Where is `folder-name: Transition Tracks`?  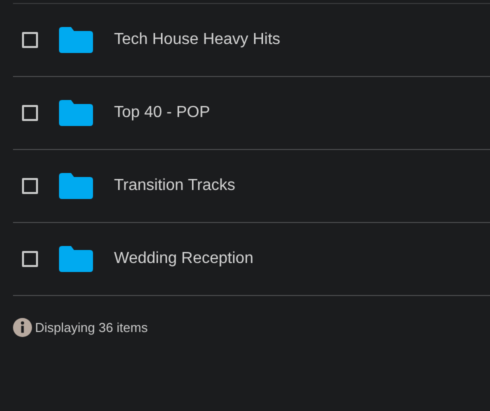
folder-name: Transition Tracks is located at coordinates (175, 186).